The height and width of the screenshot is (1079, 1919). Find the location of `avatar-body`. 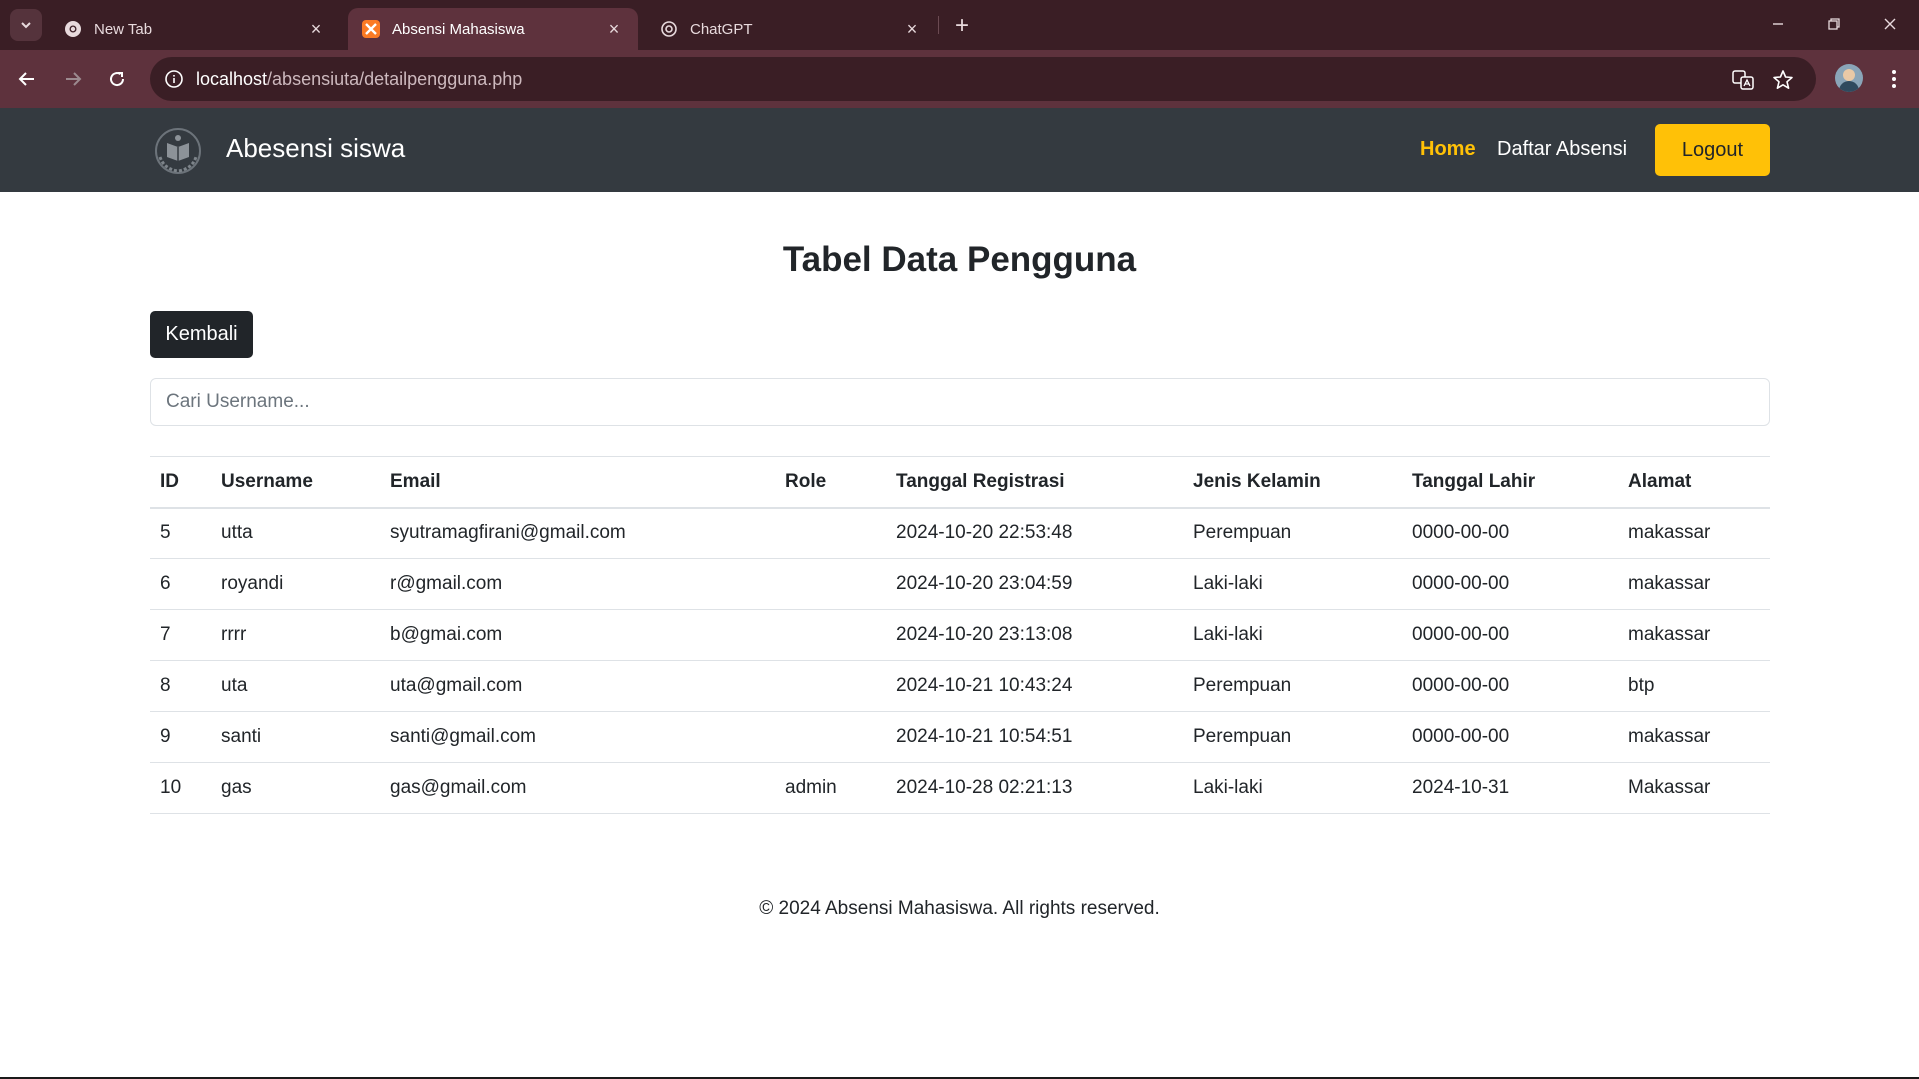

avatar-body is located at coordinates (1849, 86).